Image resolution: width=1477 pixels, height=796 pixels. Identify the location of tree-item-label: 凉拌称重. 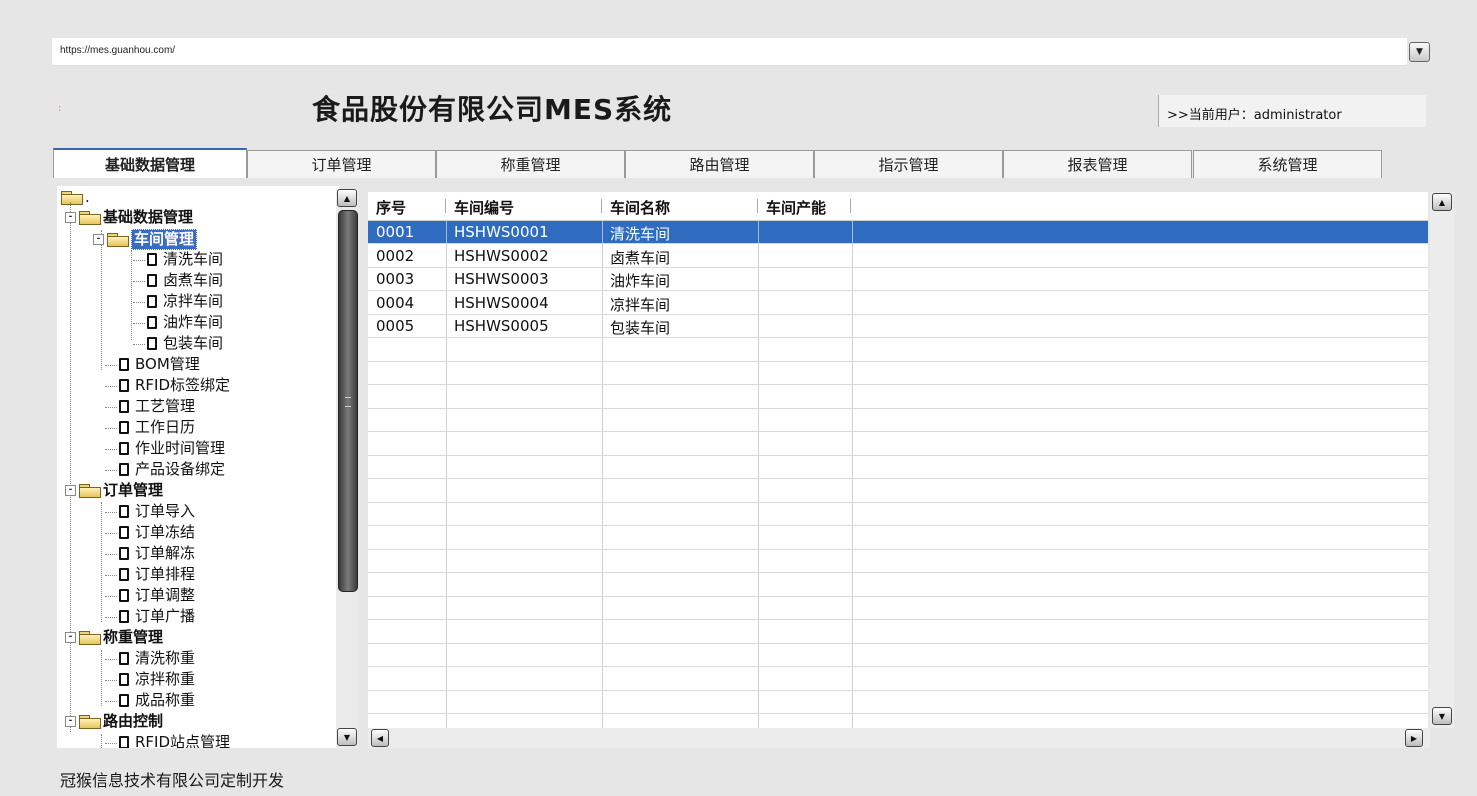
(165, 679).